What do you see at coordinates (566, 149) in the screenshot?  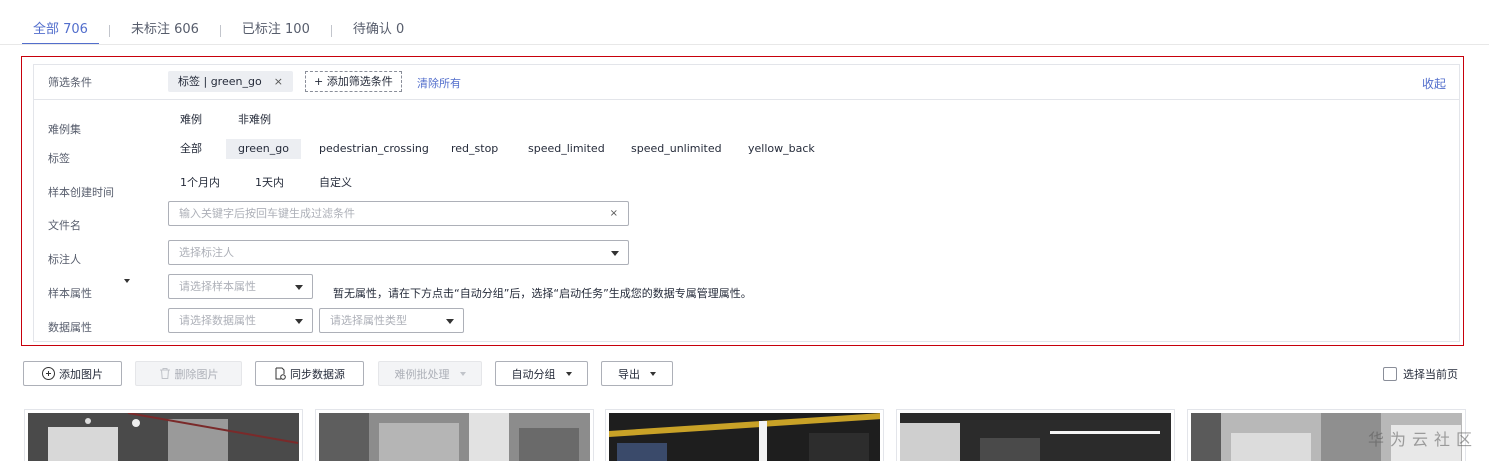 I see `tag-option-speed-limited: speed_limited` at bounding box center [566, 149].